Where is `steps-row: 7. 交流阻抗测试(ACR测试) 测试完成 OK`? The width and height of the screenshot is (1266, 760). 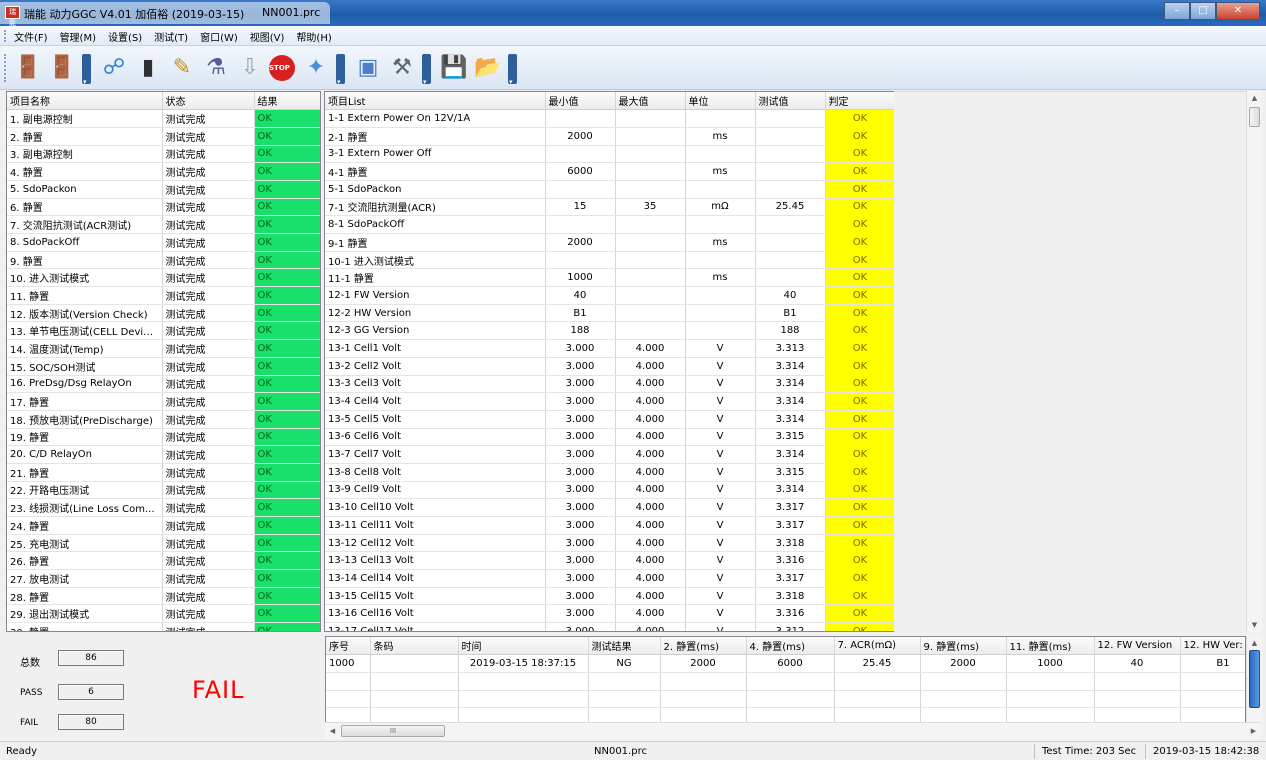 steps-row: 7. 交流阻抗测试(ACR测试) 测试完成 OK is located at coordinates (163, 224).